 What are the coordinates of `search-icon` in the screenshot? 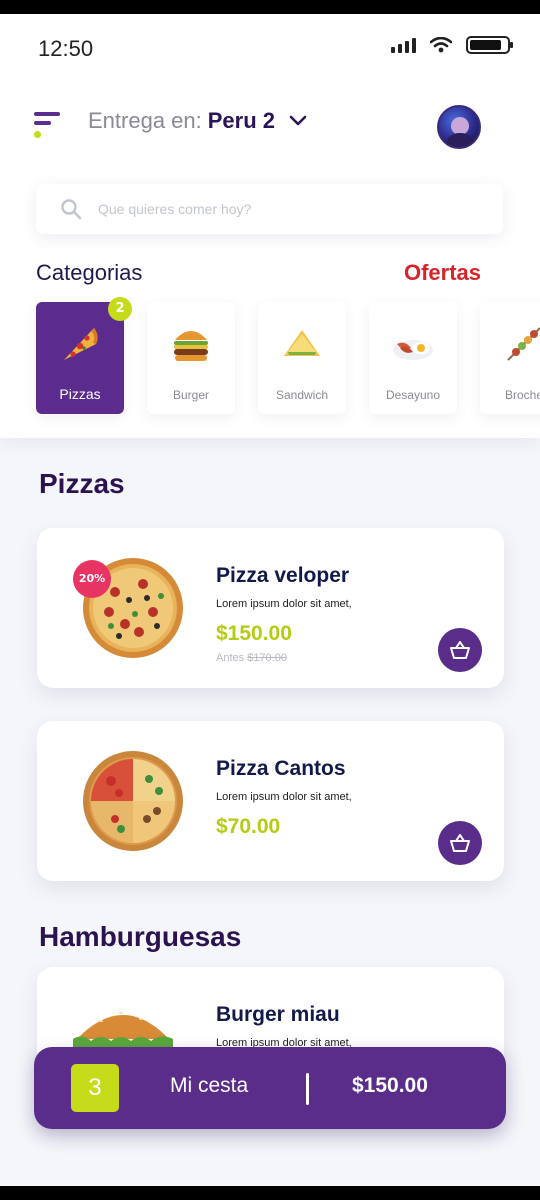 It's located at (71, 209).